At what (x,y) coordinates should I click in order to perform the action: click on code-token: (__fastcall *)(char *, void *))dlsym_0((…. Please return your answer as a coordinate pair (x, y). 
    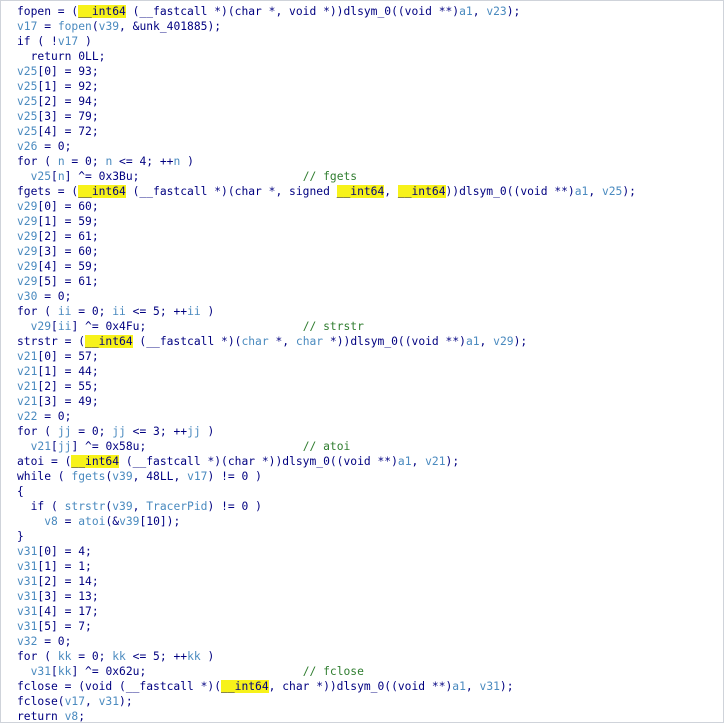
    Looking at the image, I should click on (292, 11).